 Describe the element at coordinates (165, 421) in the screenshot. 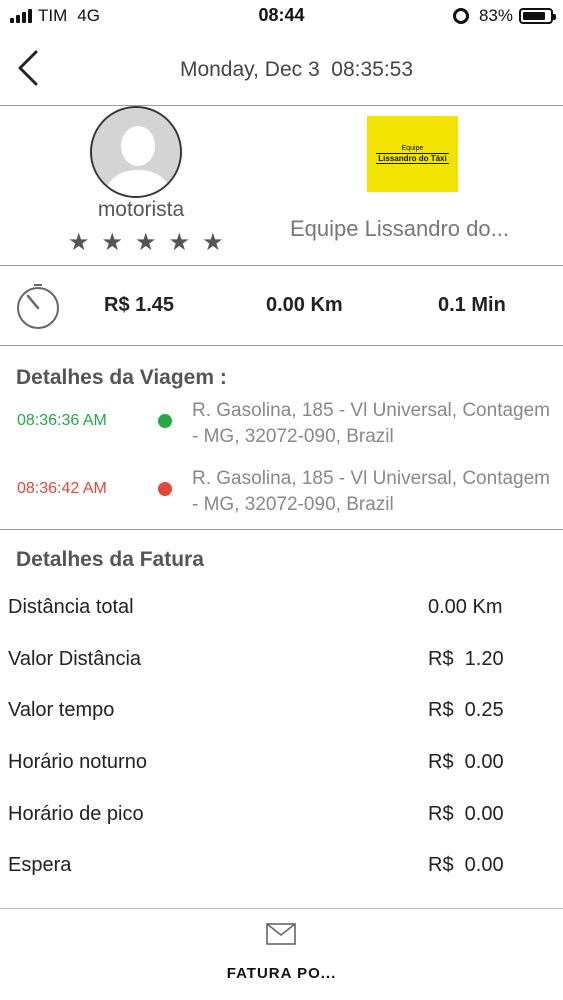

I see `start-dot-icon` at that location.